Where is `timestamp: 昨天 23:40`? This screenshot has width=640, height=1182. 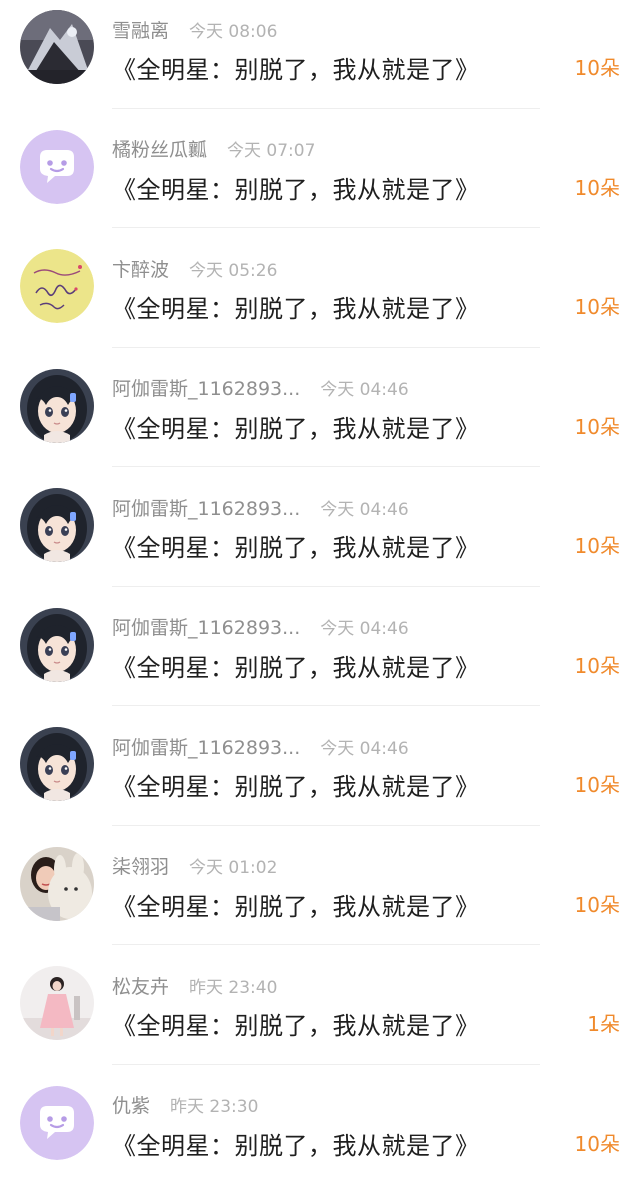
timestamp: 昨天 23:40 is located at coordinates (233, 987).